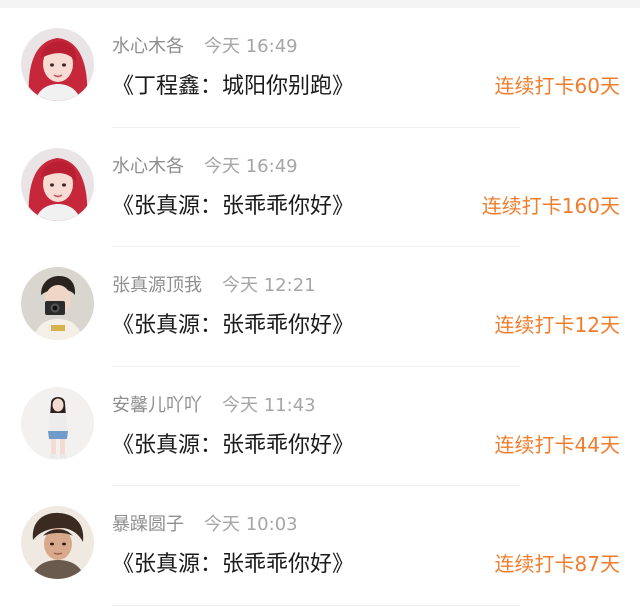 The height and width of the screenshot is (607, 640). Describe the element at coordinates (214, 404) in the screenshot. I see `post-meta: 安馨儿吖吖 今天 11:43` at that location.